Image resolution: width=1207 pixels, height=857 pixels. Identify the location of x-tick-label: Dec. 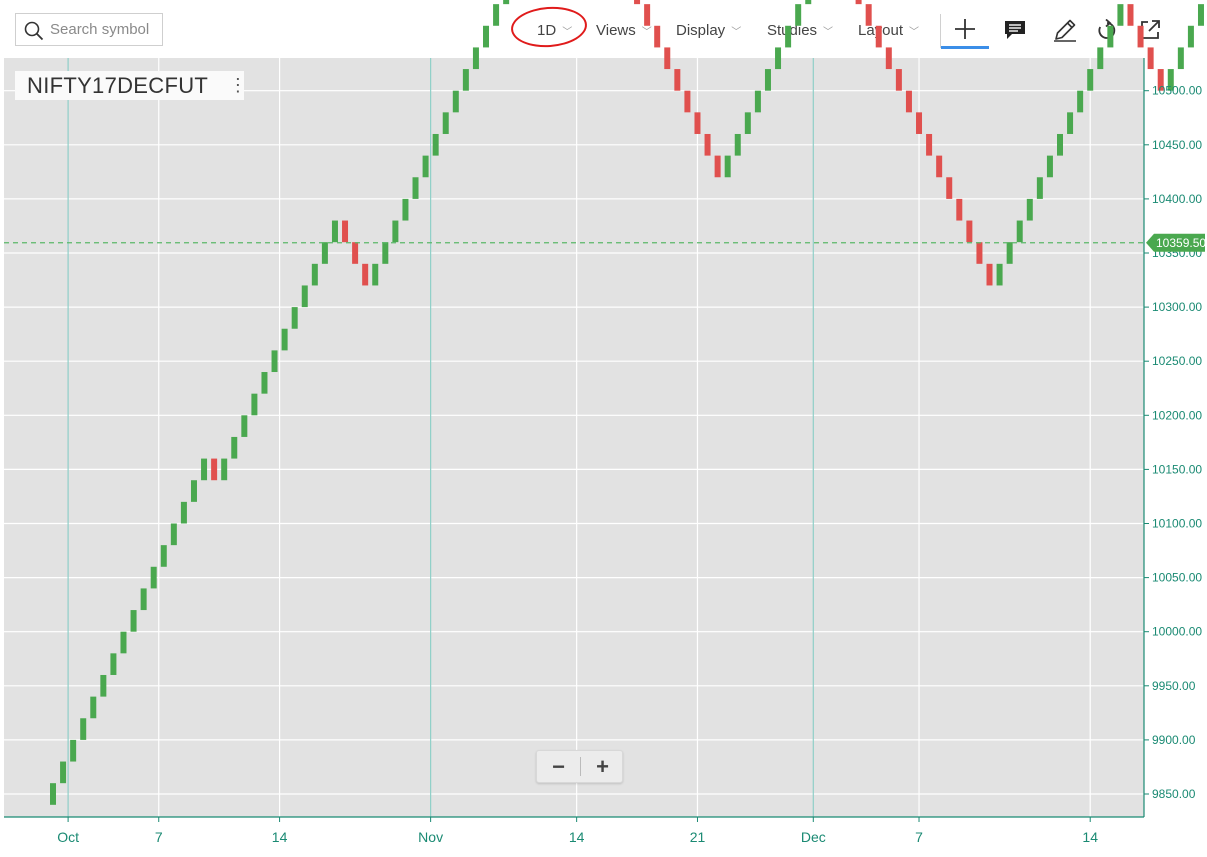
(813, 837).